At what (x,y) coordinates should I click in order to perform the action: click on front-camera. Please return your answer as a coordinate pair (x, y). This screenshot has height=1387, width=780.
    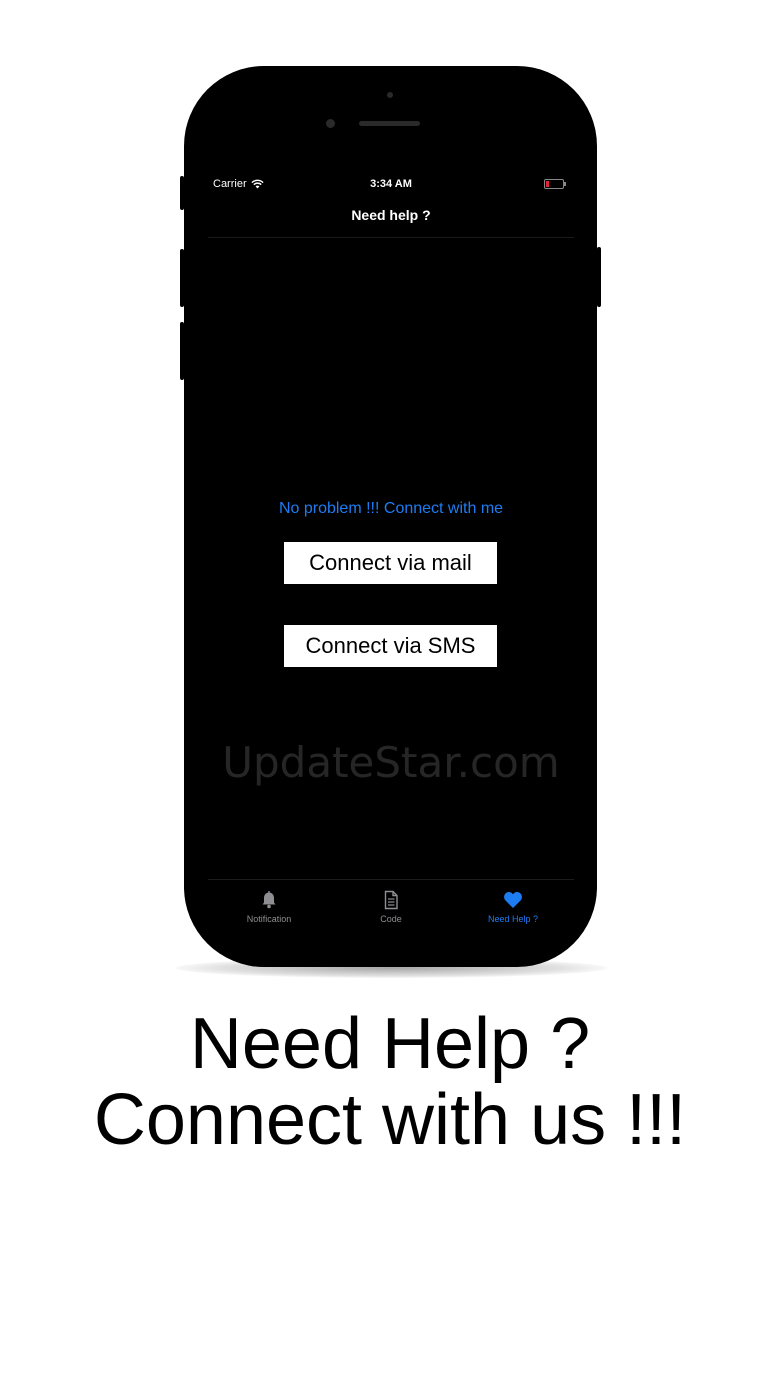
    Looking at the image, I should click on (330, 123).